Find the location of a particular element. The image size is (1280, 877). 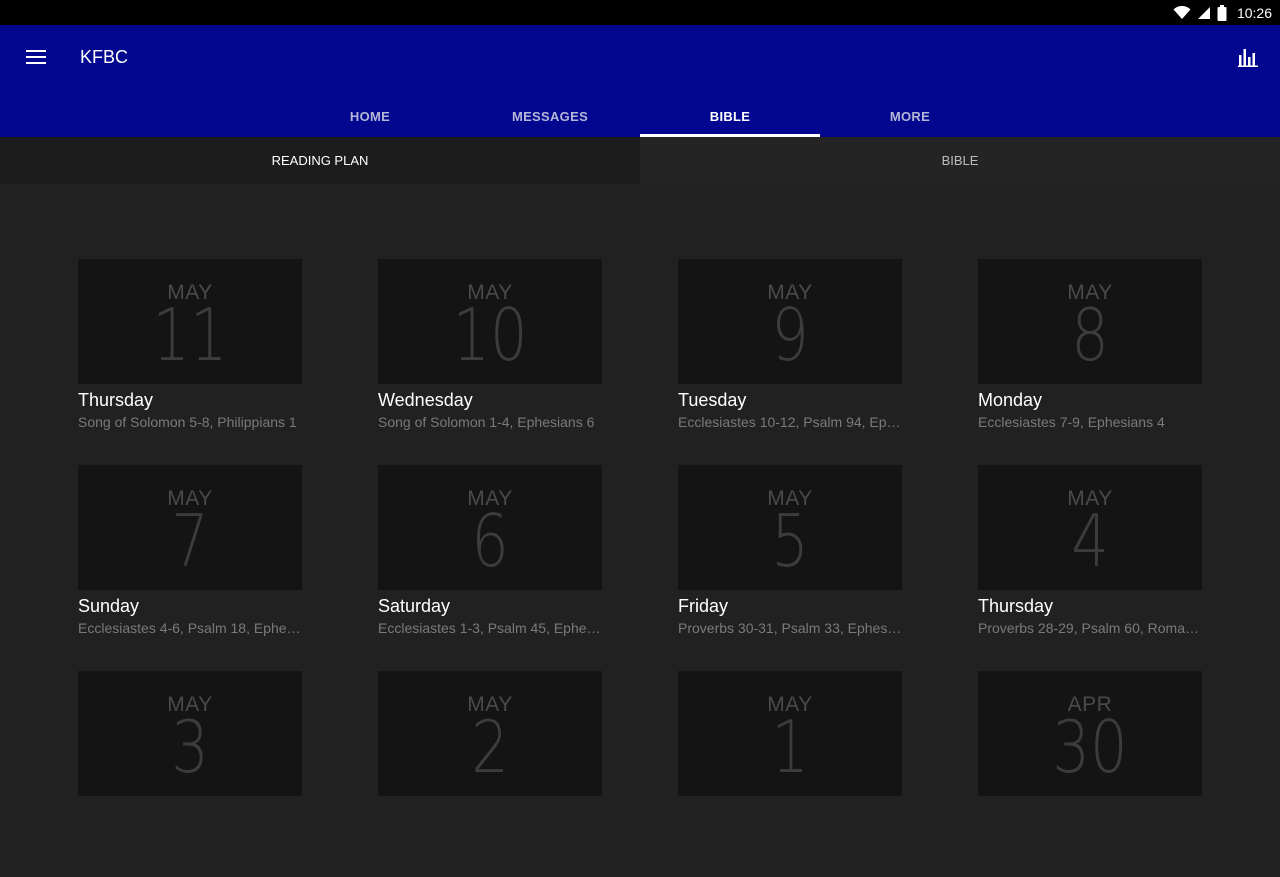

readings: Ecclesiastes 7-9, Ephesians 4 is located at coordinates (1071, 422).